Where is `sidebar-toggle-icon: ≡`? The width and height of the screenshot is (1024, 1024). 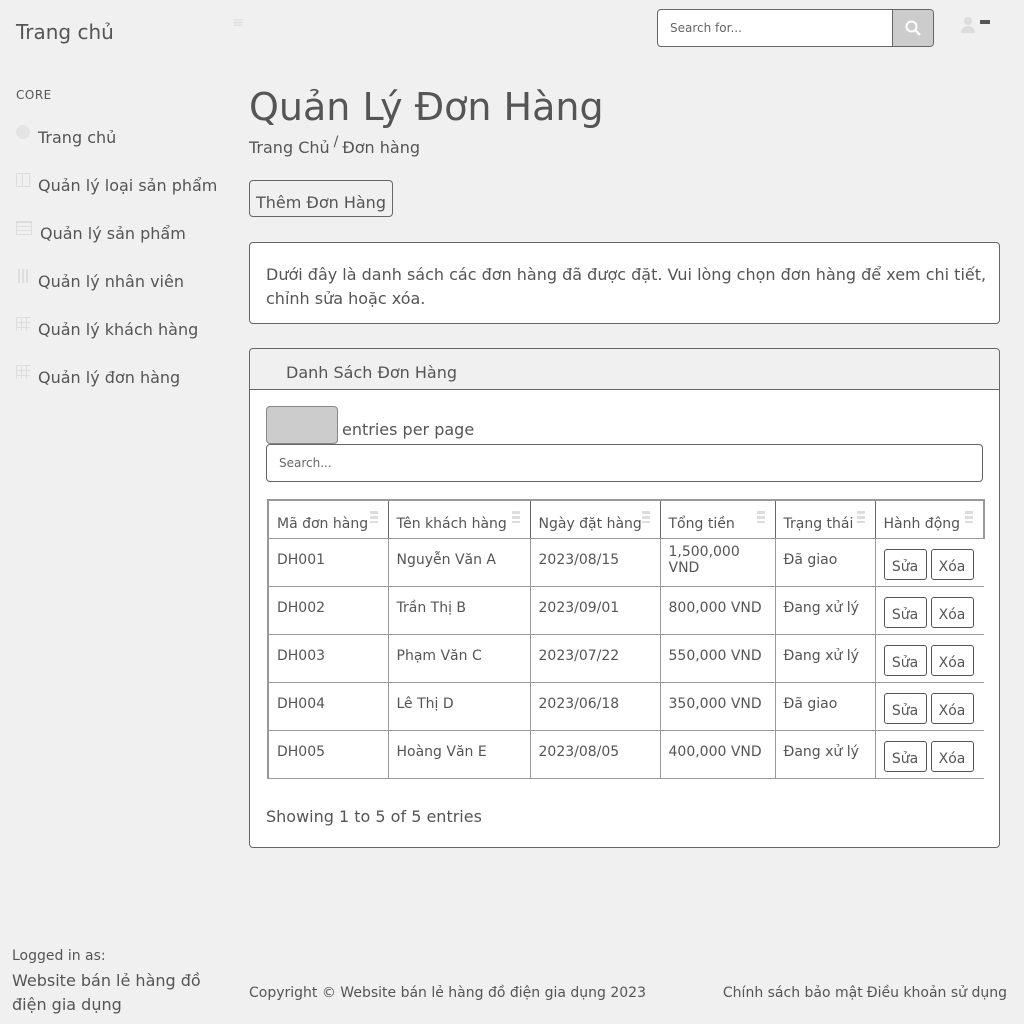
sidebar-toggle-icon: ≡ is located at coordinates (239, 23).